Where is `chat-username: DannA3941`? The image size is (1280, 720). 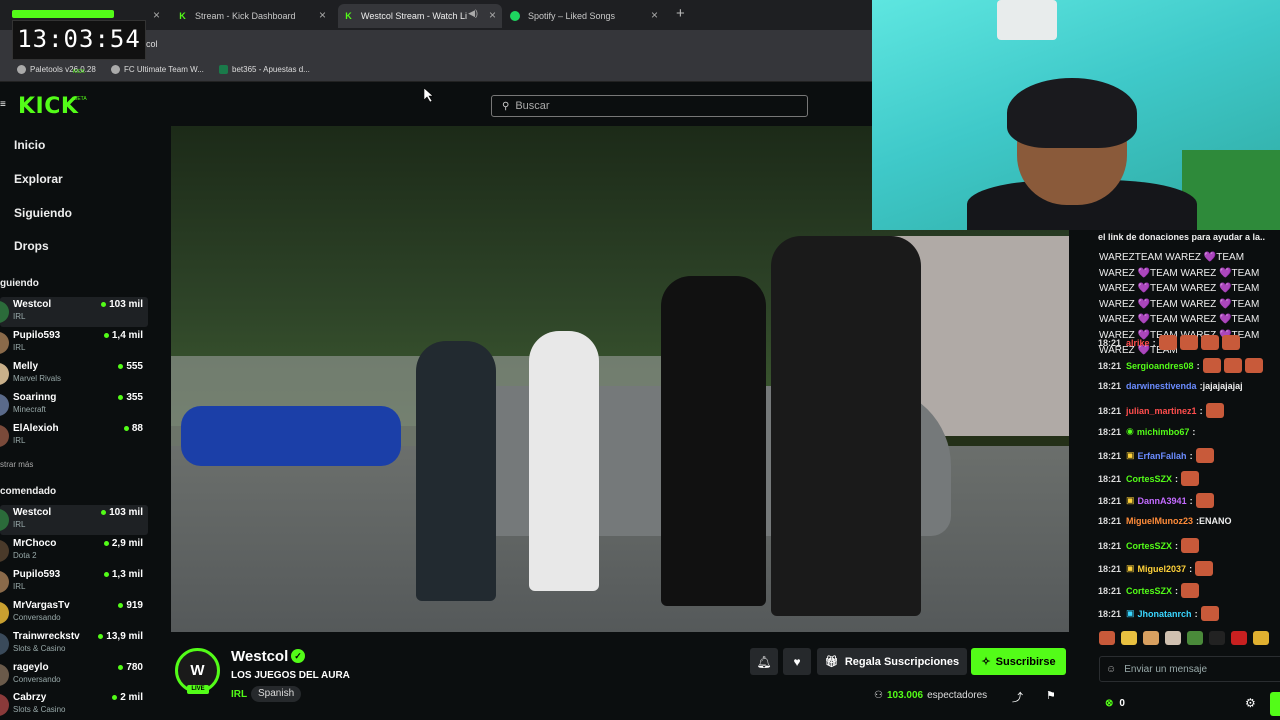
chat-username: DannA3941 is located at coordinates (1162, 501).